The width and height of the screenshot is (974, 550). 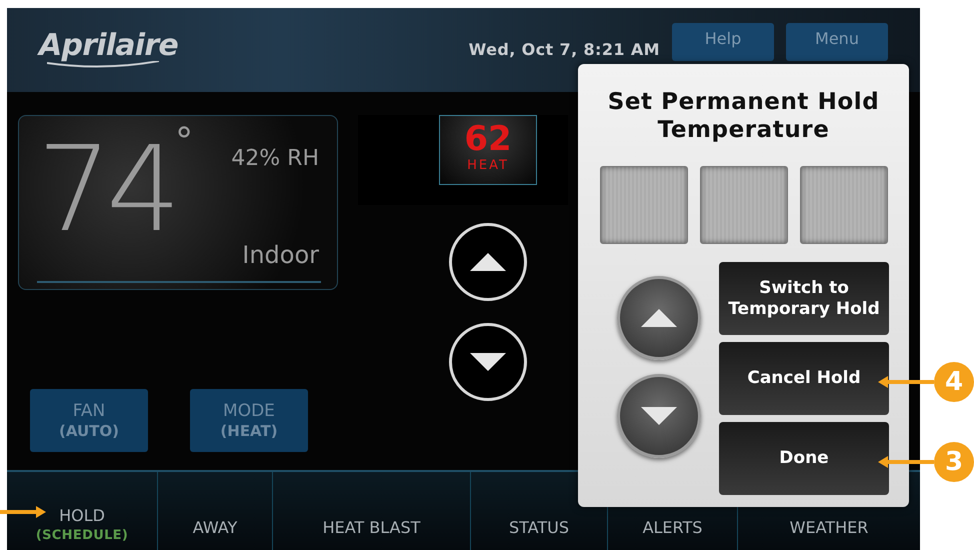 I want to click on humidity: 42% RH, so click(x=275, y=159).